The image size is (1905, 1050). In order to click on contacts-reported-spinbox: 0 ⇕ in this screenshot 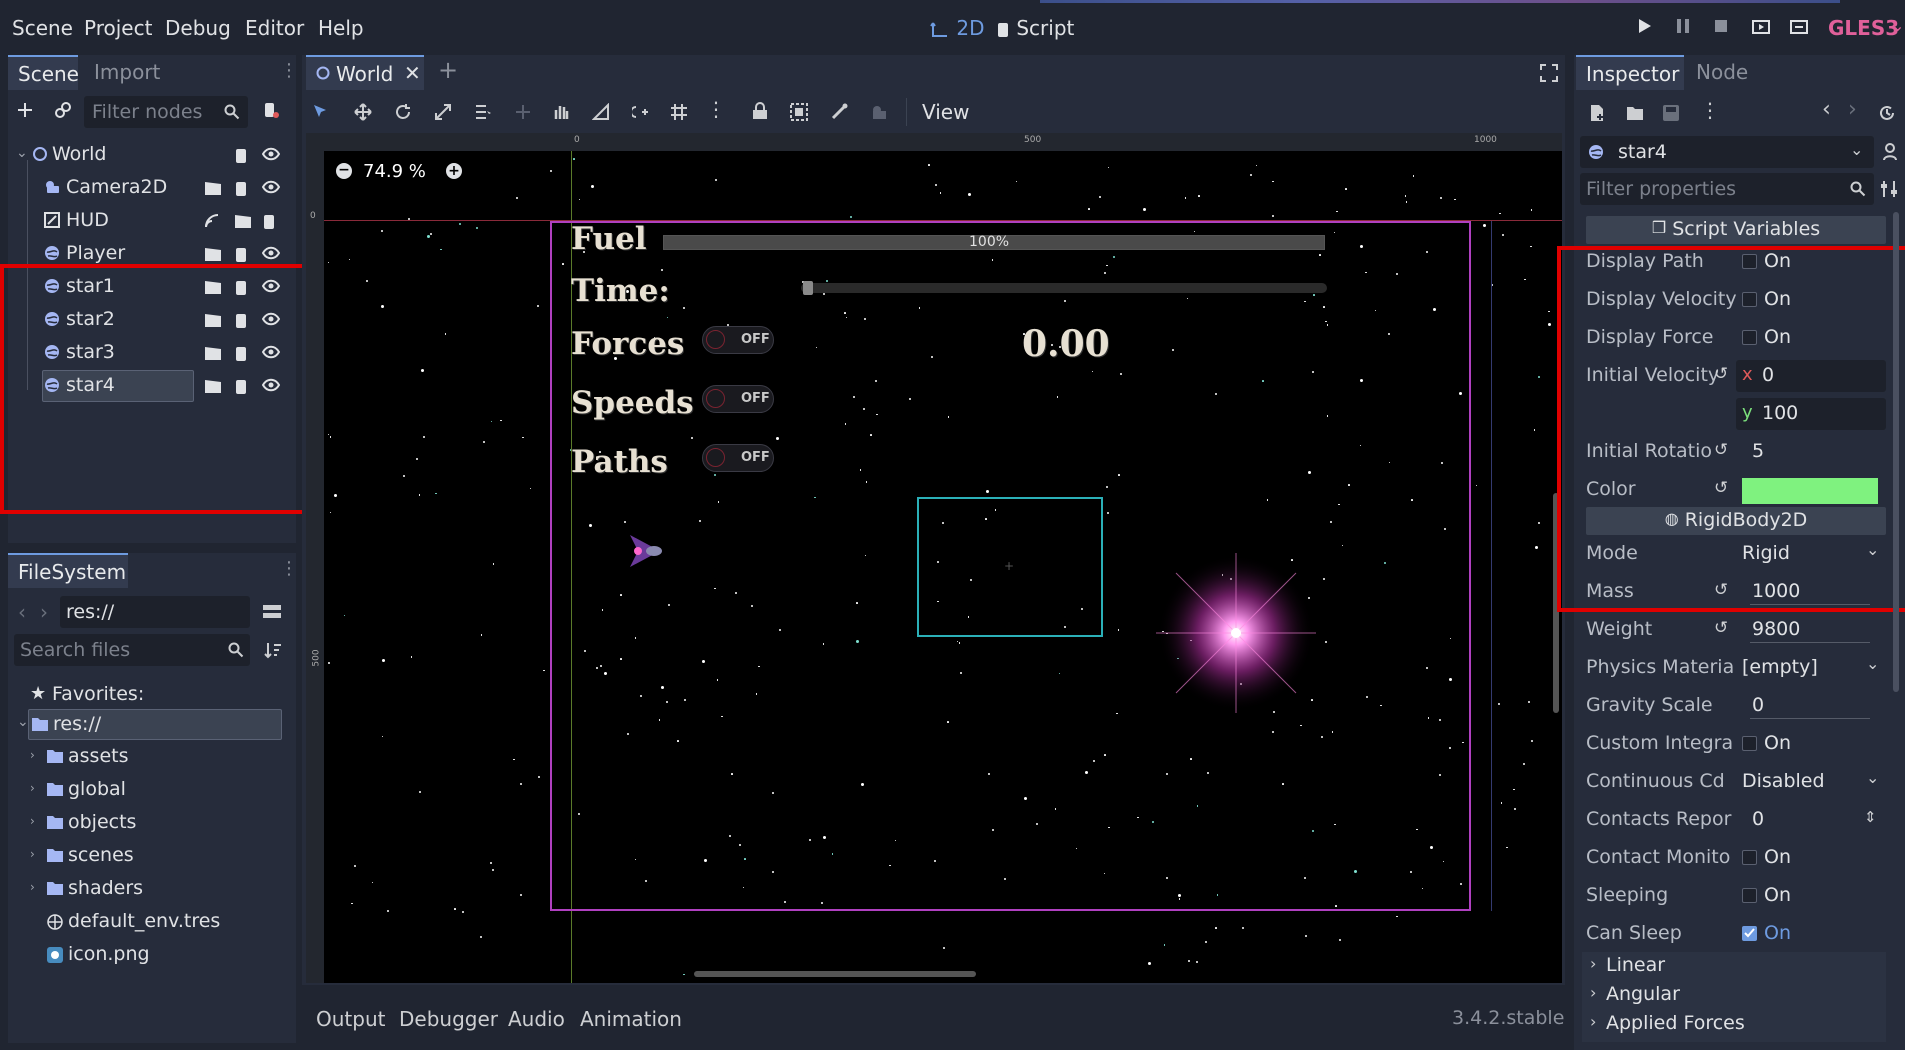, I will do `click(1811, 820)`.